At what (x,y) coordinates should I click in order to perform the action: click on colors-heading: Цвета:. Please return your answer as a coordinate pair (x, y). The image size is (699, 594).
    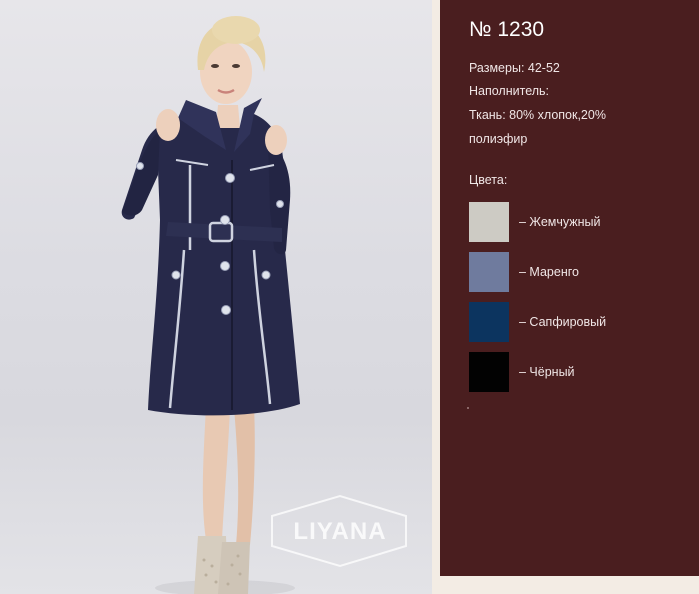
    Looking at the image, I should click on (488, 180).